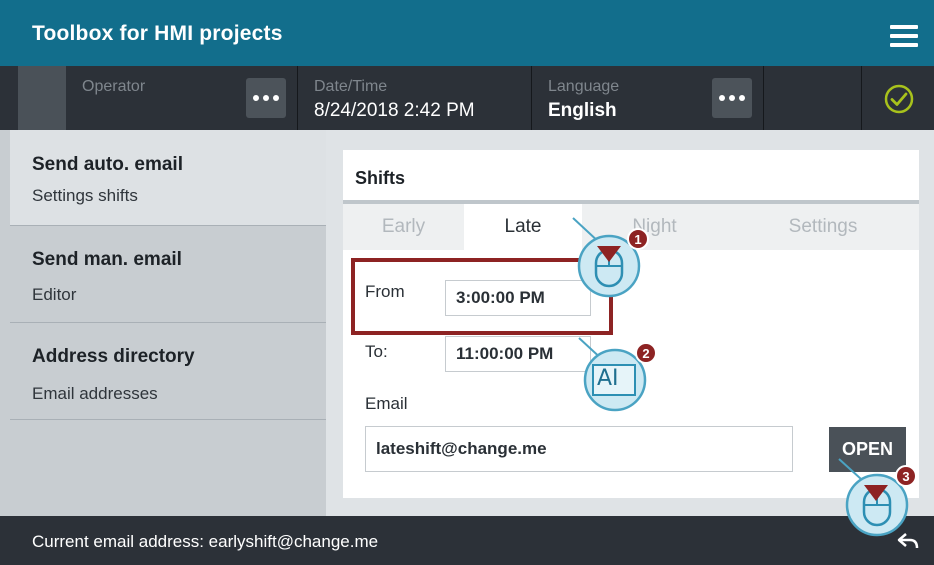 The image size is (934, 565). Describe the element at coordinates (582, 110) in the screenshot. I see `language-value: English` at that location.